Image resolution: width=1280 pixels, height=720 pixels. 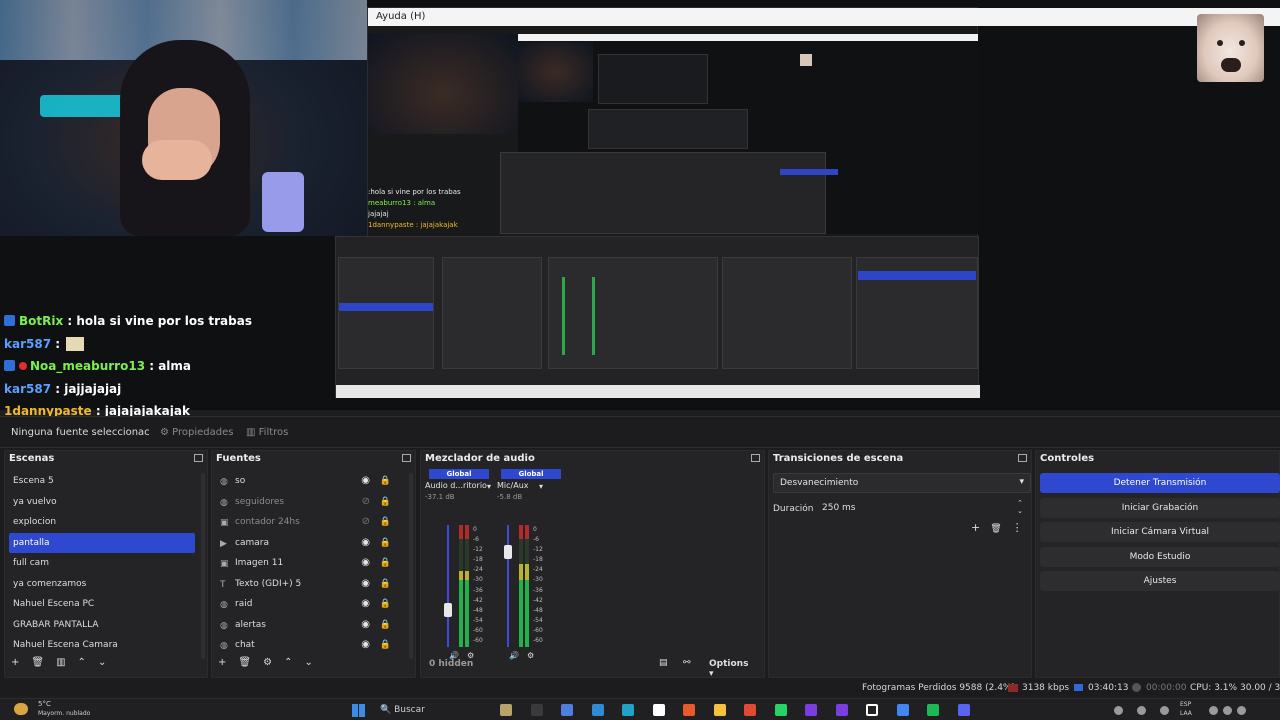 I want to click on studio-mode-button: Modo Estudio, so click(x=1160, y=556).